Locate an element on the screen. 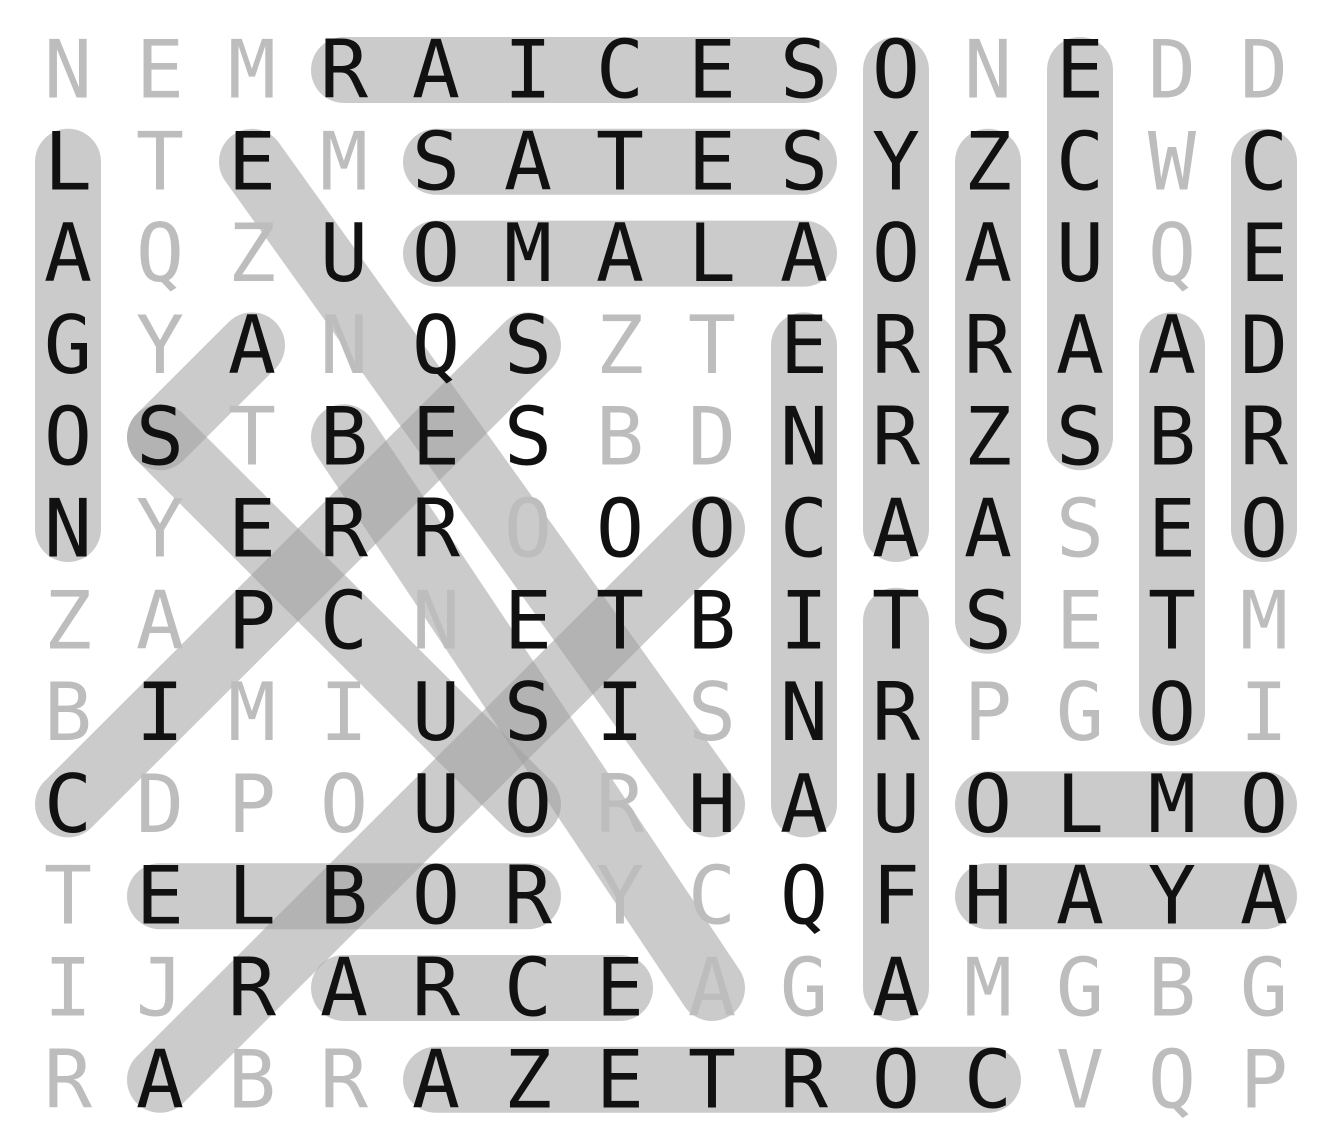 The height and width of the screenshot is (1146, 1329). grid-cell: P is located at coordinates (1264, 1079).